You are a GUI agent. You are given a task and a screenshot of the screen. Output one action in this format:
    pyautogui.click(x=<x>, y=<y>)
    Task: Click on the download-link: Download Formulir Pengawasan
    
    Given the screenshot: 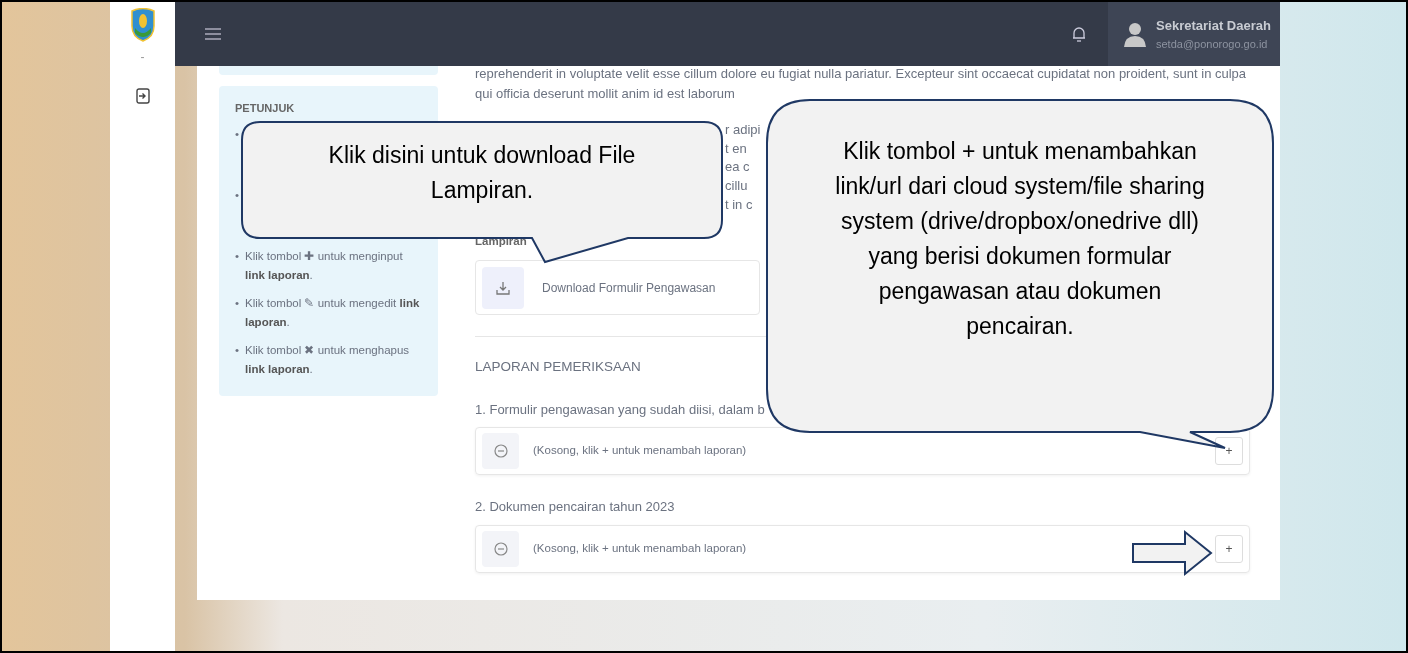 What is the action you would take?
    pyautogui.click(x=617, y=288)
    